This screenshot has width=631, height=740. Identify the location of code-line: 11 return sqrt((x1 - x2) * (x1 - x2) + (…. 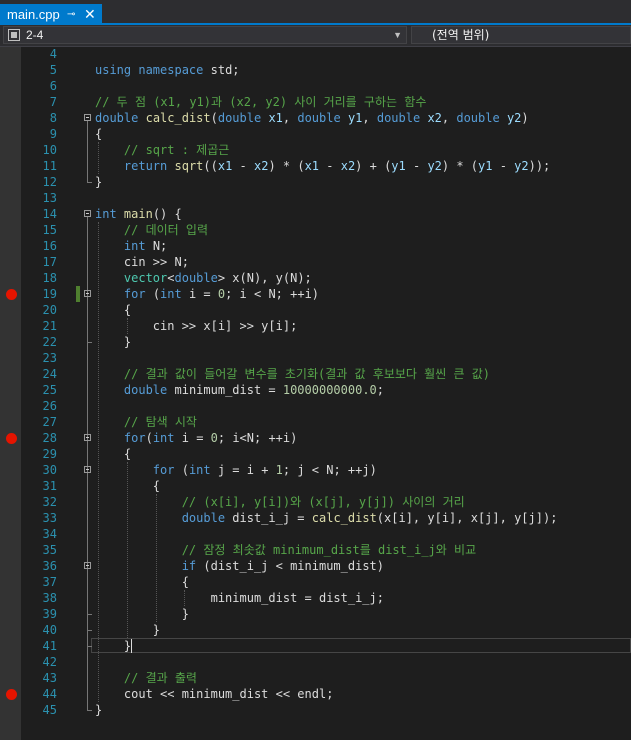
(315, 166).